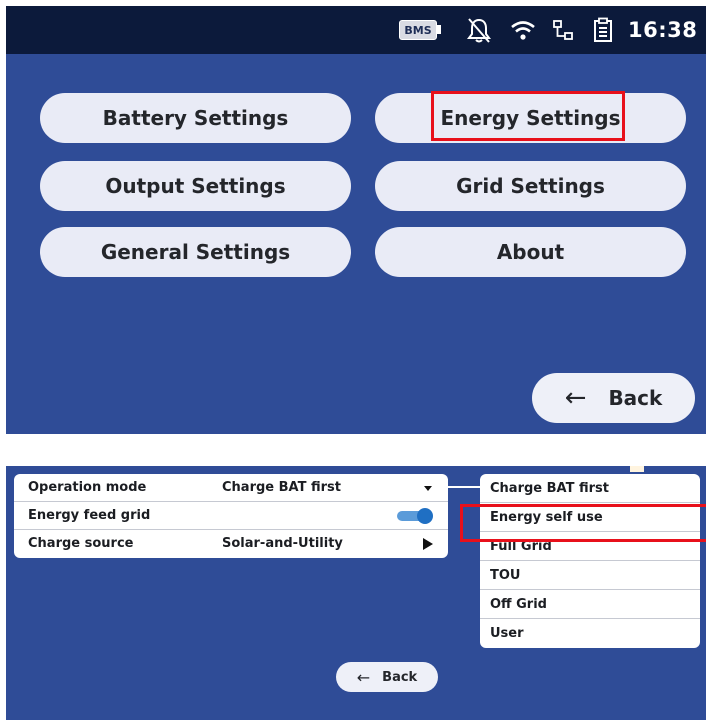 This screenshot has height=722, width=711. What do you see at coordinates (530, 252) in the screenshot?
I see `about-button: About` at bounding box center [530, 252].